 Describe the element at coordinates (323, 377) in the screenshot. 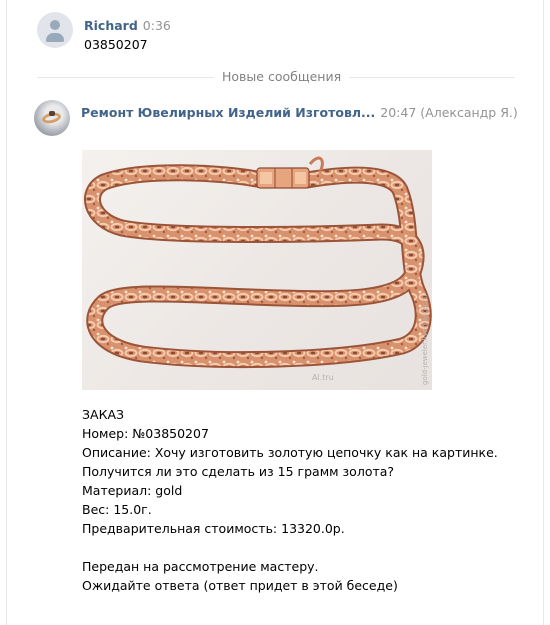

I see `image-watermark: Al.tru` at that location.